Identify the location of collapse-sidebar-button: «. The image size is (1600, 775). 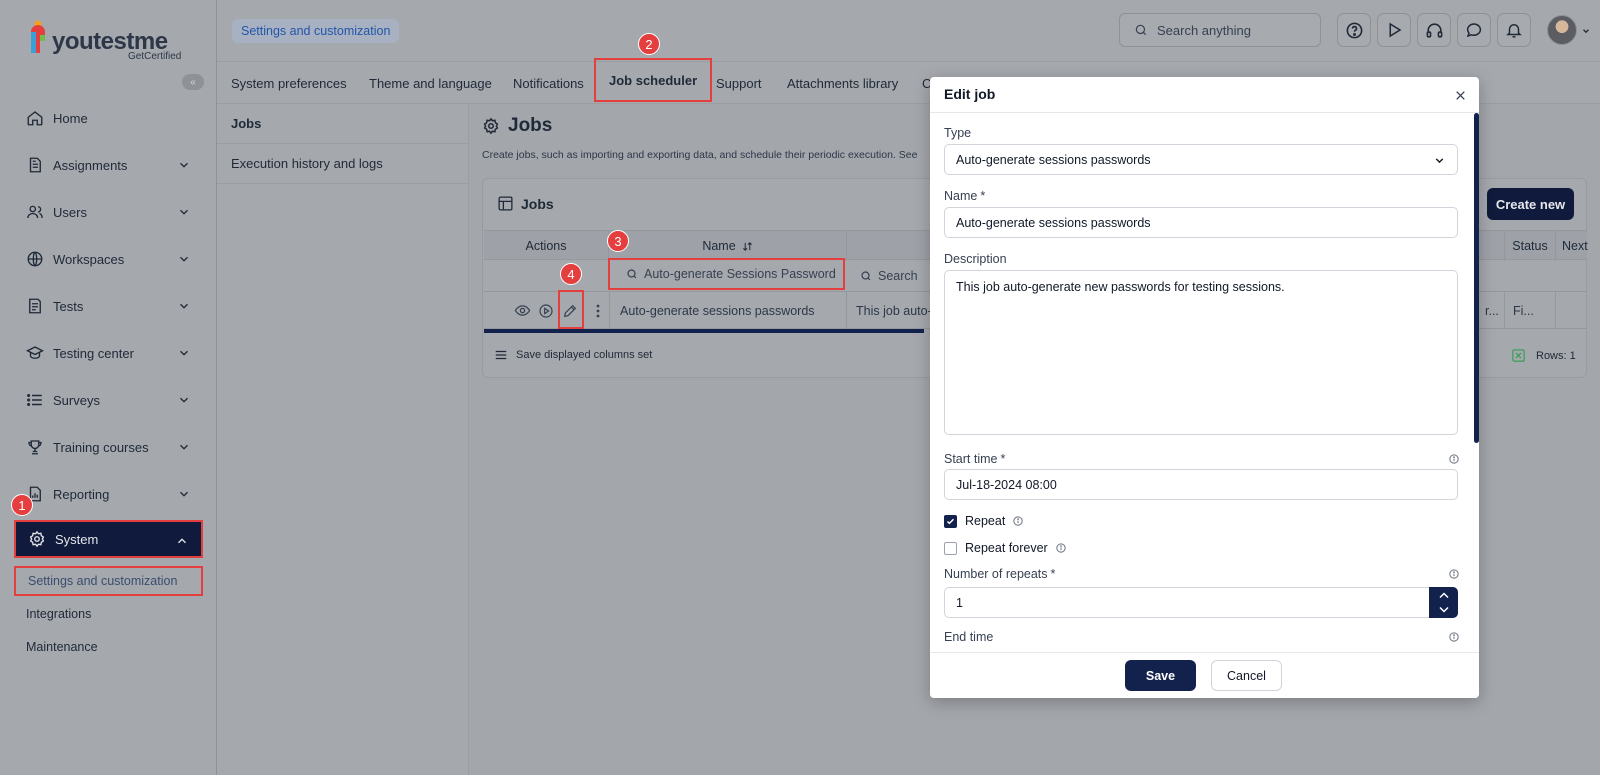
(193, 82).